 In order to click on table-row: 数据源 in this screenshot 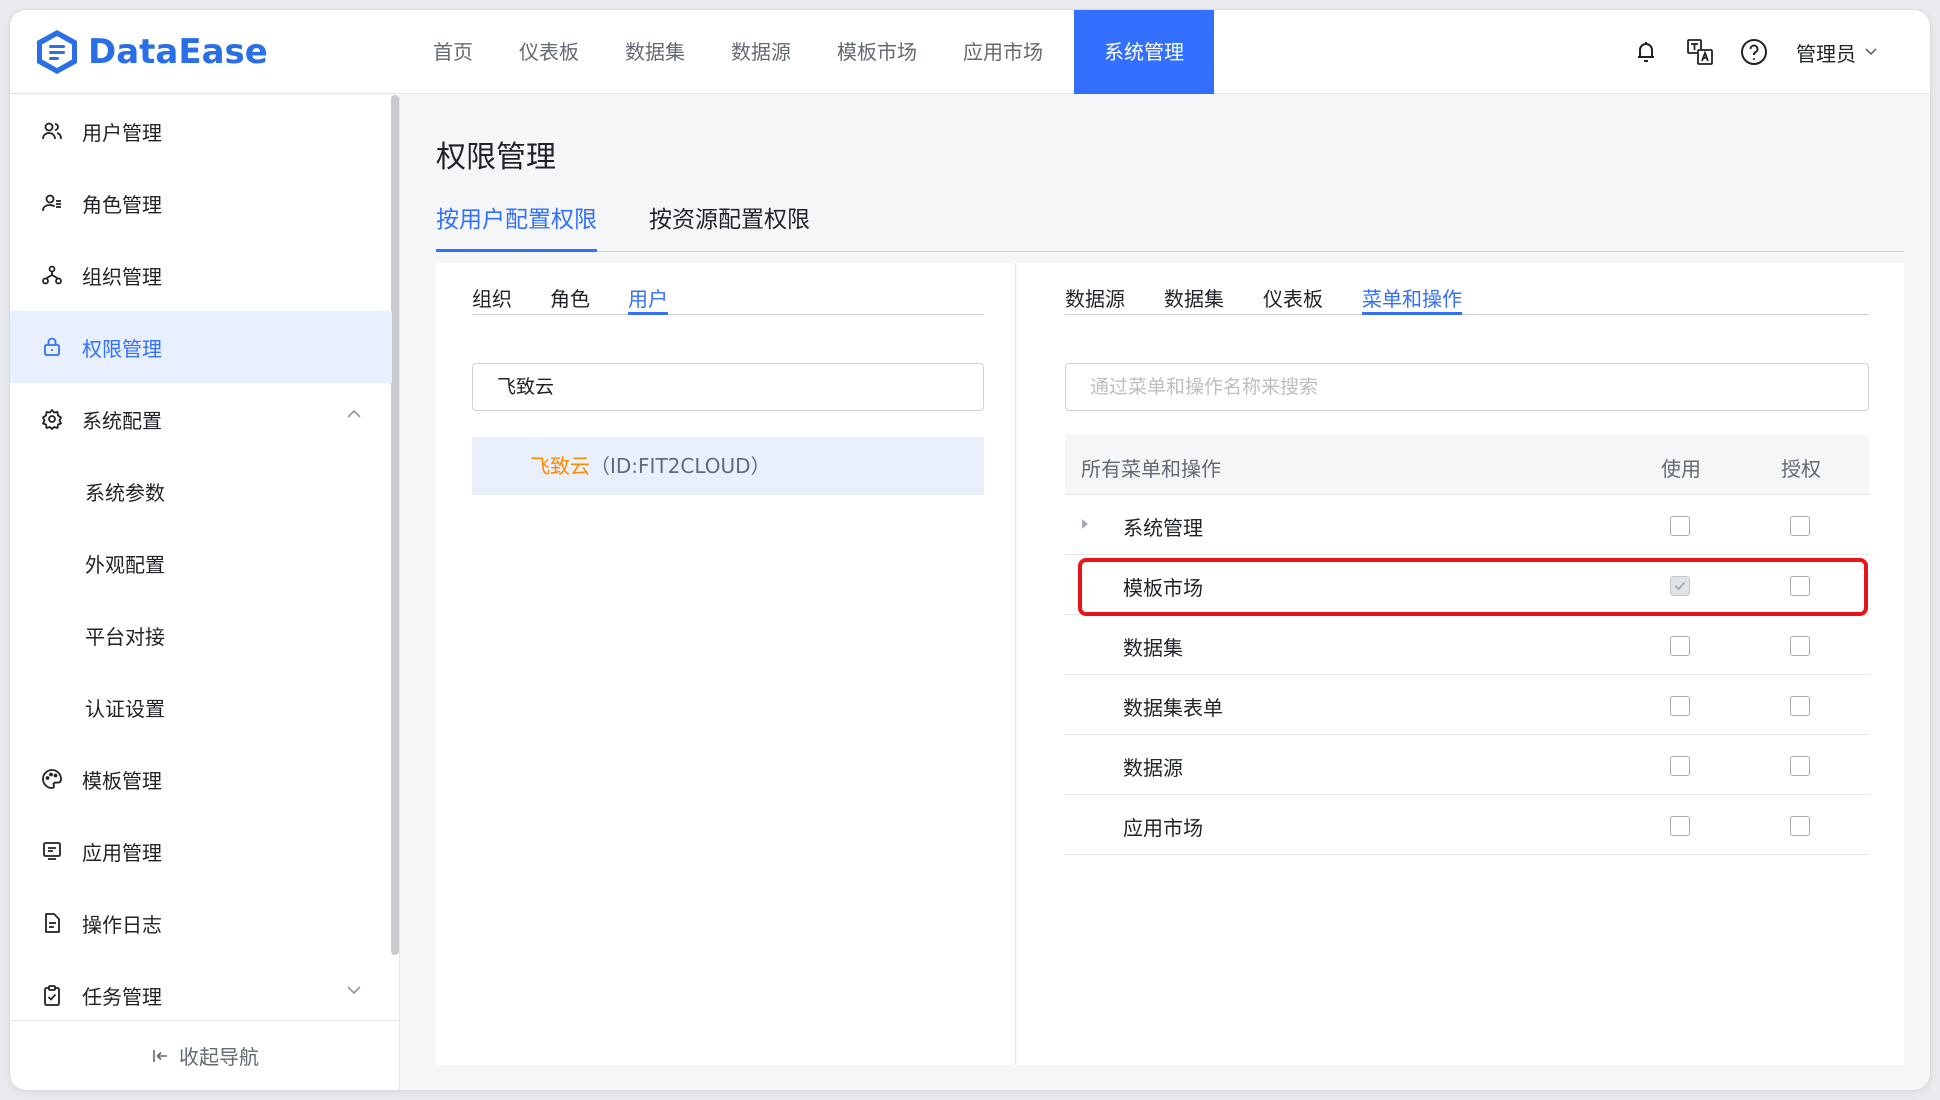, I will do `click(1467, 765)`.